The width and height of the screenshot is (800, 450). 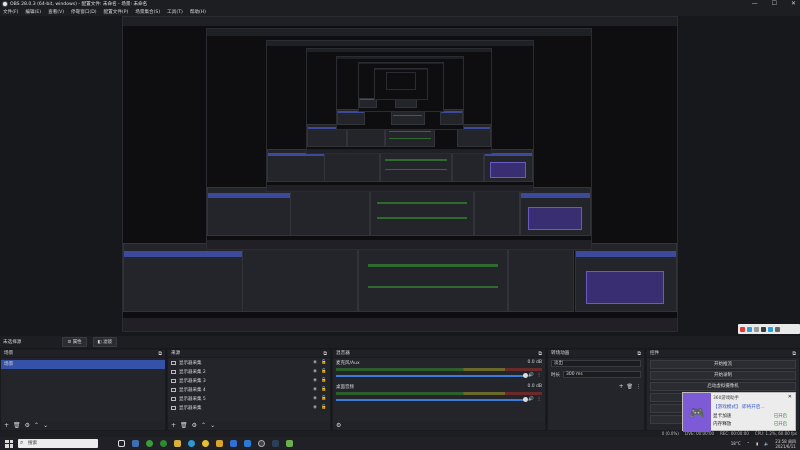 I want to click on steam-icon, so click(x=275, y=443).